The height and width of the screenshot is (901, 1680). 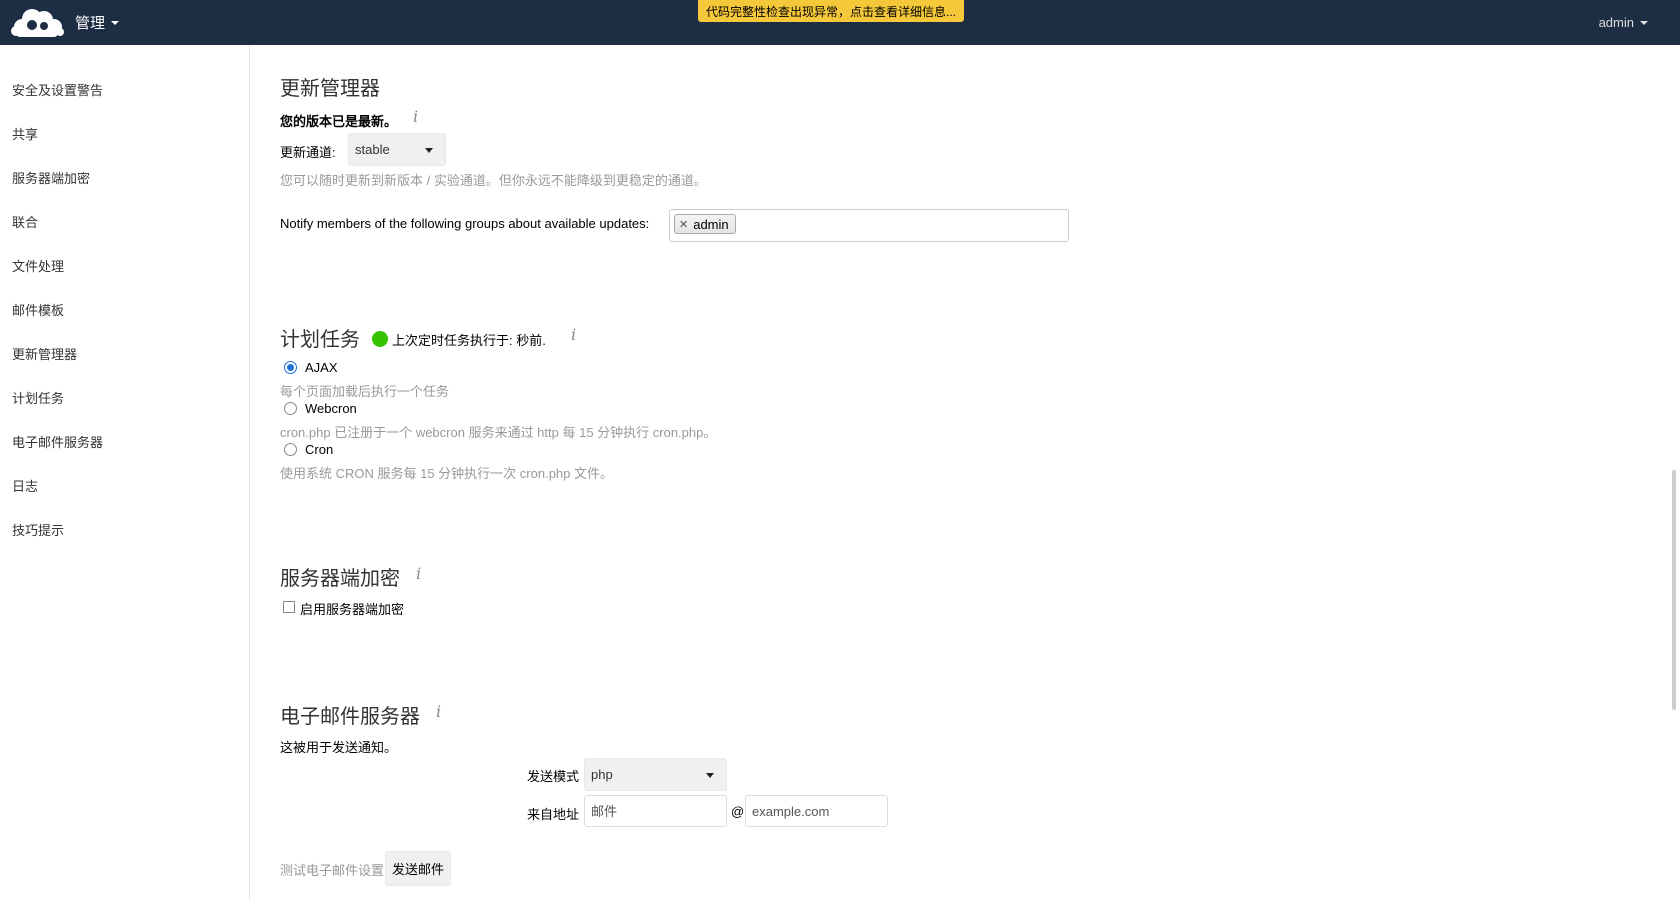 I want to click on cron-option-label: Webcron, so click(x=331, y=408).